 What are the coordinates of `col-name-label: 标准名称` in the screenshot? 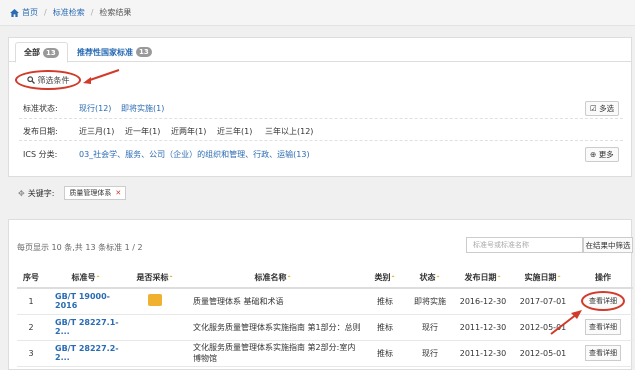 It's located at (270, 277).